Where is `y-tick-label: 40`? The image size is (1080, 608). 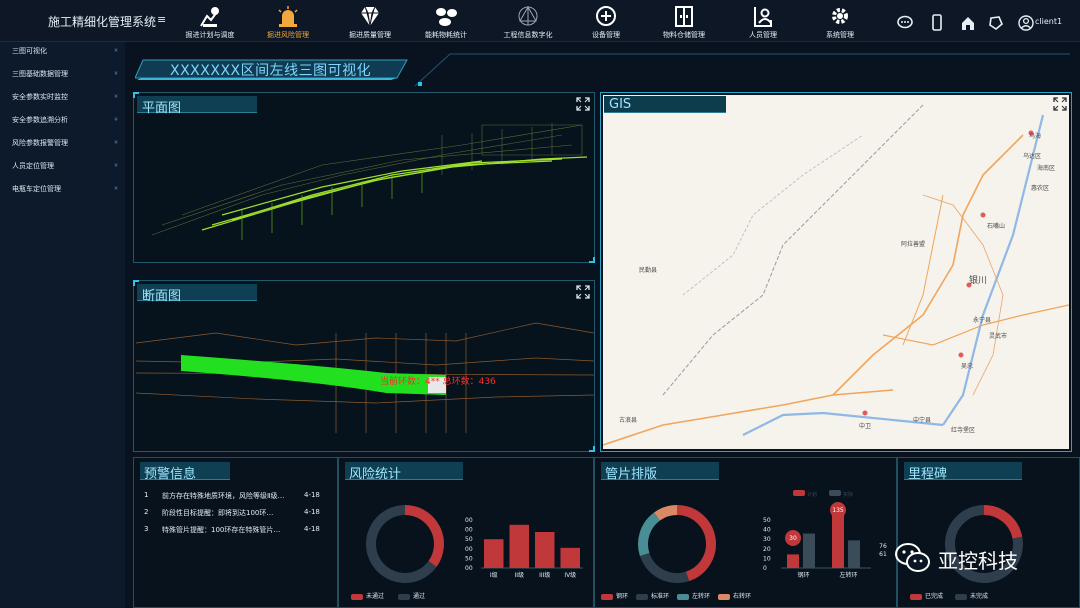
y-tick-label: 40 is located at coordinates (767, 530).